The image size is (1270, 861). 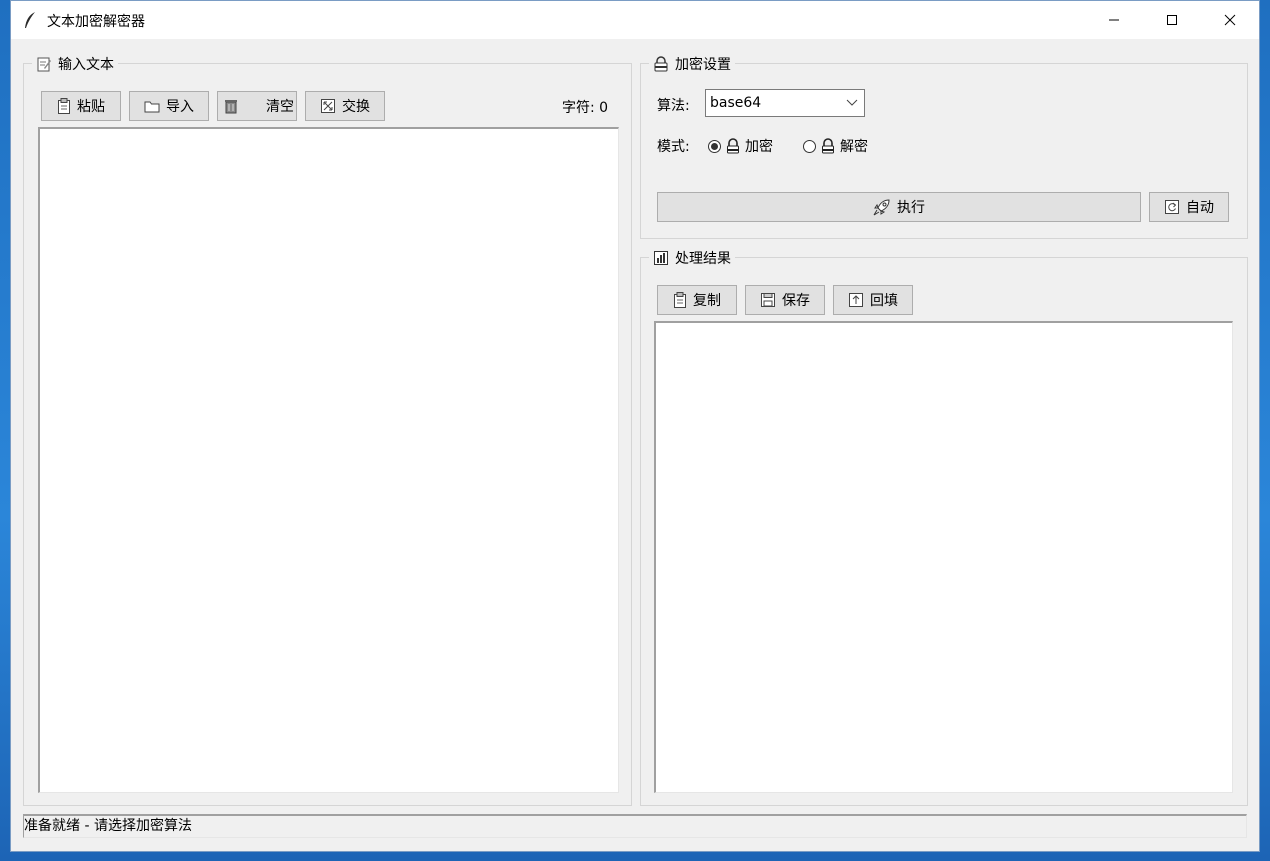 I want to click on feather-icon, so click(x=30, y=20).